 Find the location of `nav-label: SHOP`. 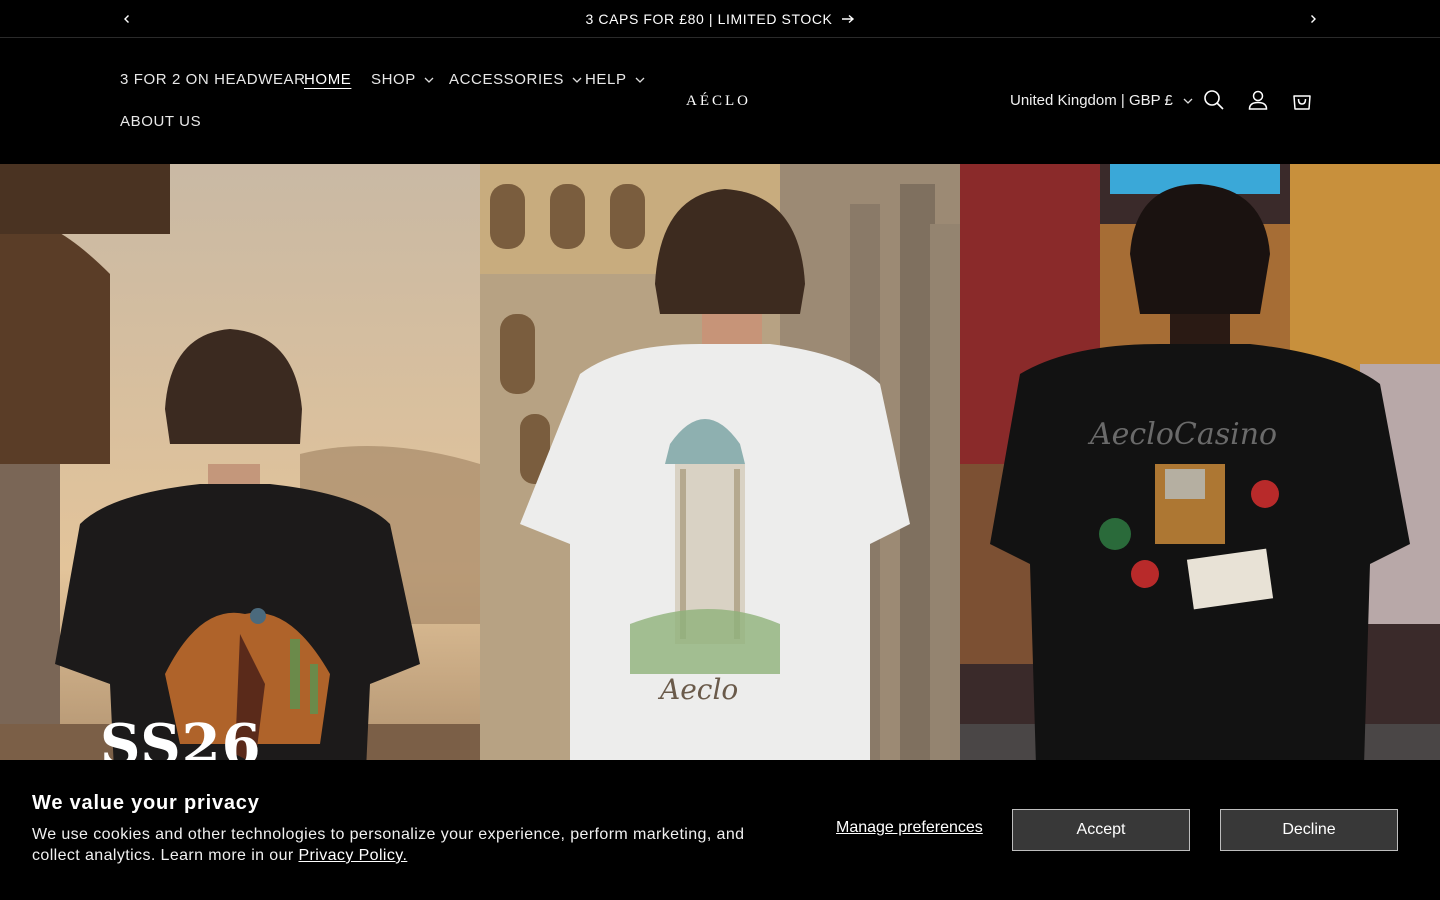

nav-label: SHOP is located at coordinates (393, 79).